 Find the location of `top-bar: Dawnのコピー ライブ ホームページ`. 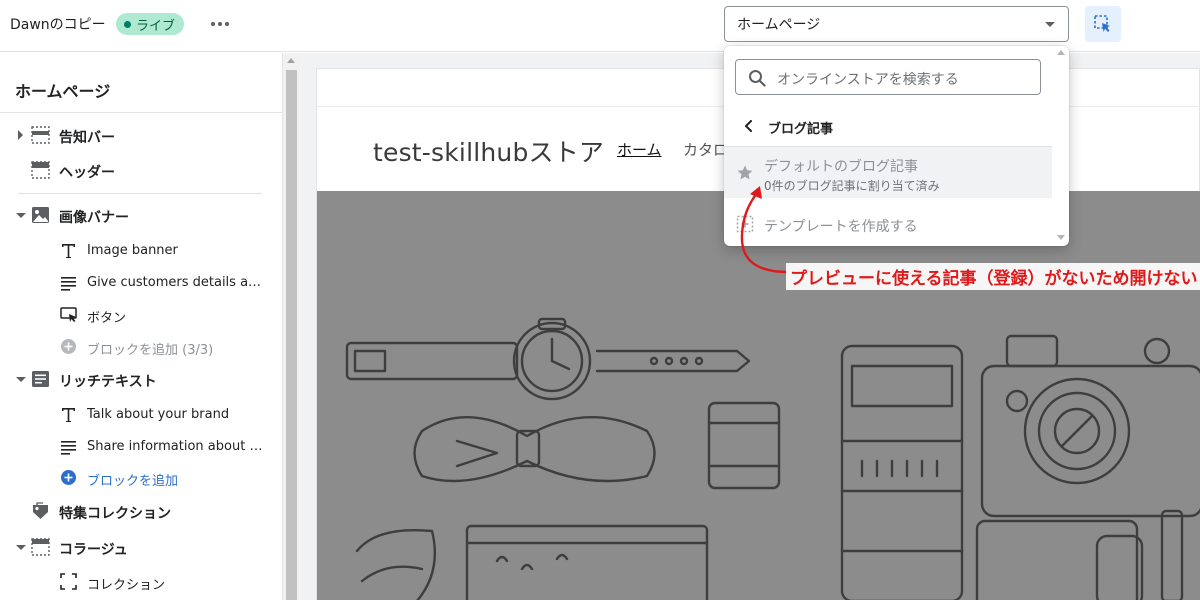

top-bar: Dawnのコピー ライブ ホームページ is located at coordinates (600, 26).